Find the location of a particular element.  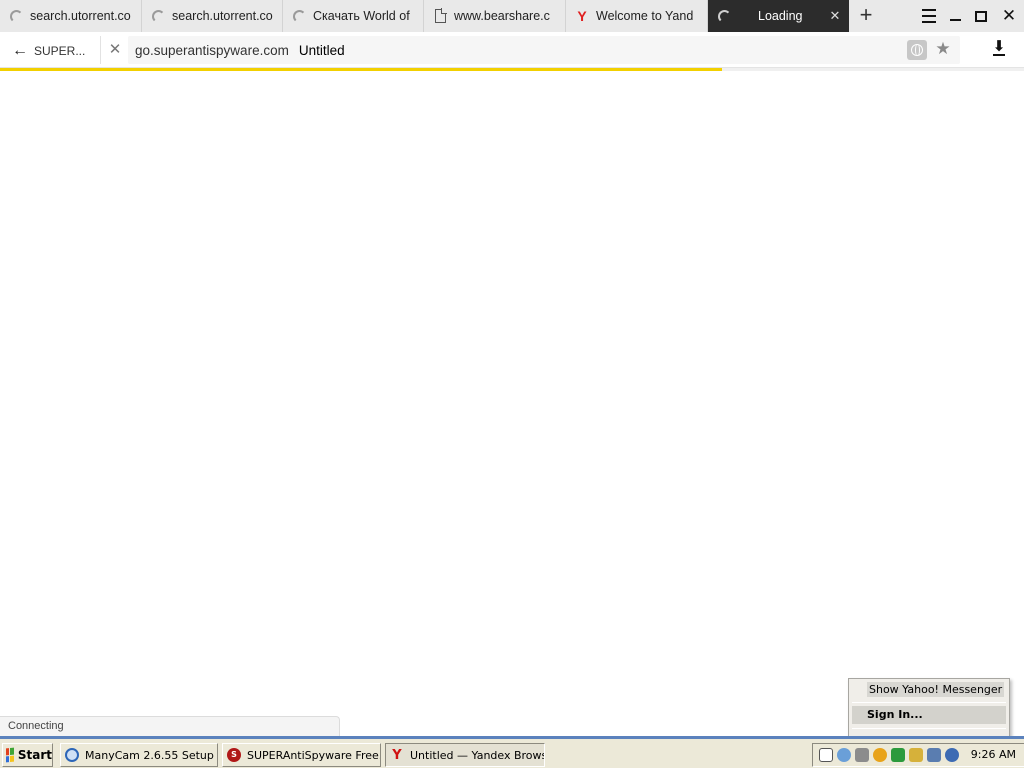

yandex-y-icon: Y is located at coordinates (582, 16).